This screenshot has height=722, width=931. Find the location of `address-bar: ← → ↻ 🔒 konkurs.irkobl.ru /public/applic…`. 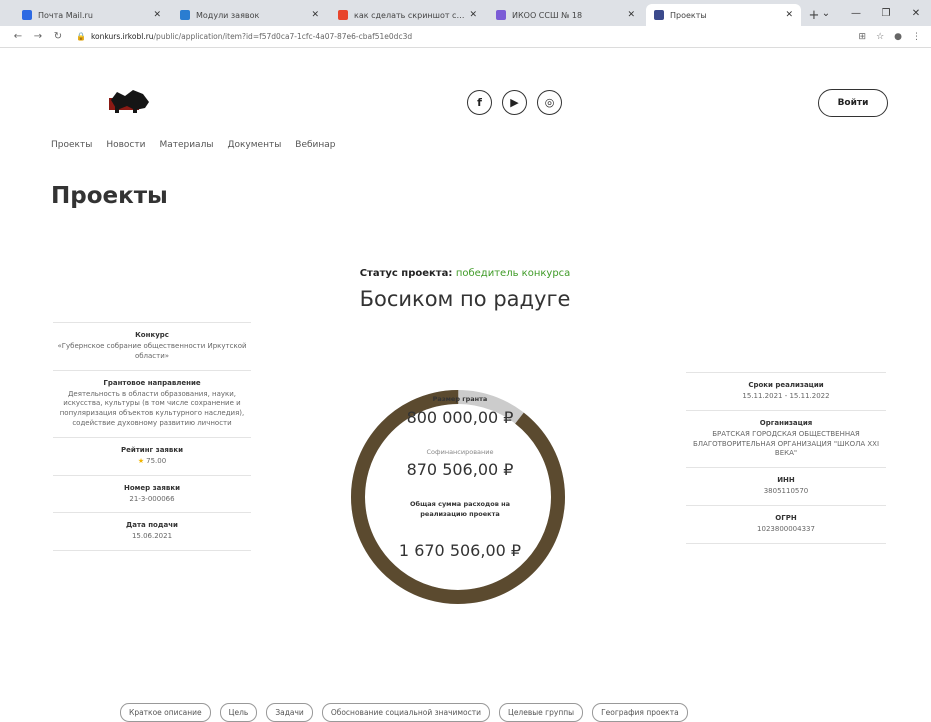

address-bar: ← → ↻ 🔒 konkurs.irkobl.ru /public/applic… is located at coordinates (465, 37).